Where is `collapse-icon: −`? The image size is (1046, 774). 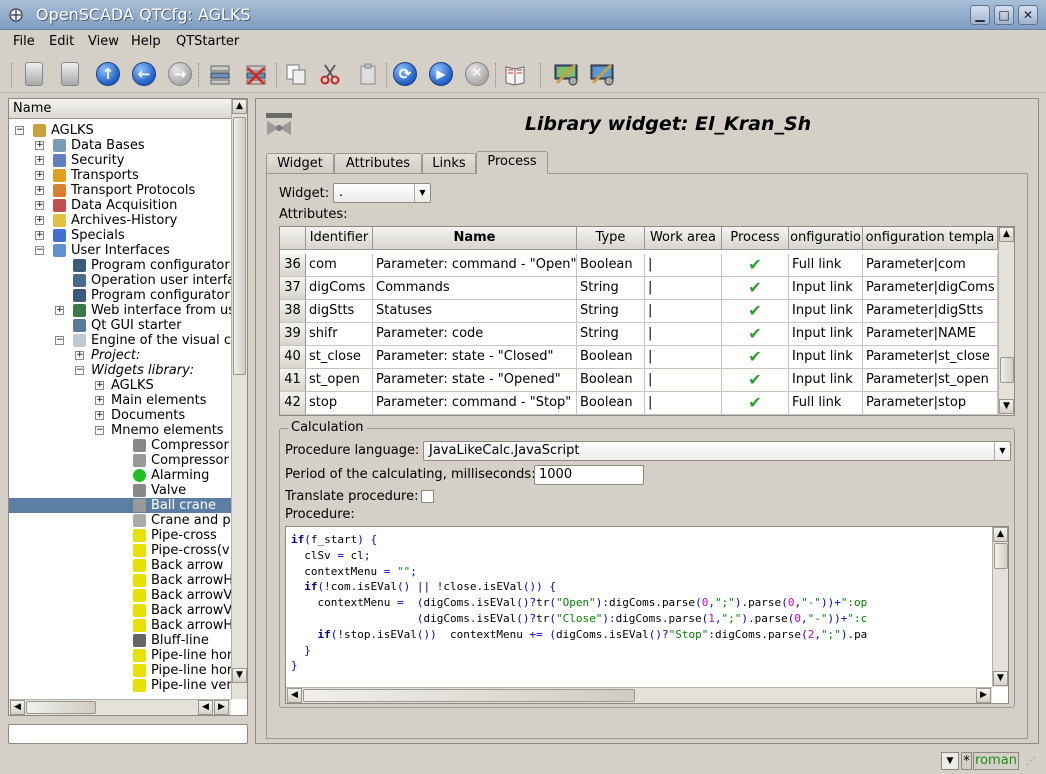
collapse-icon: − is located at coordinates (99, 430).